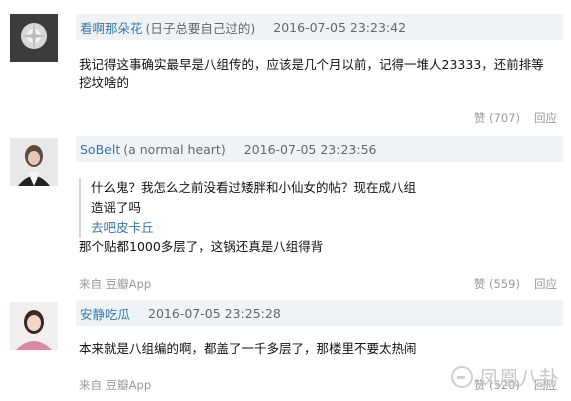  I want to click on timestamp: 2016-07-05 23:25:28, so click(214, 313).